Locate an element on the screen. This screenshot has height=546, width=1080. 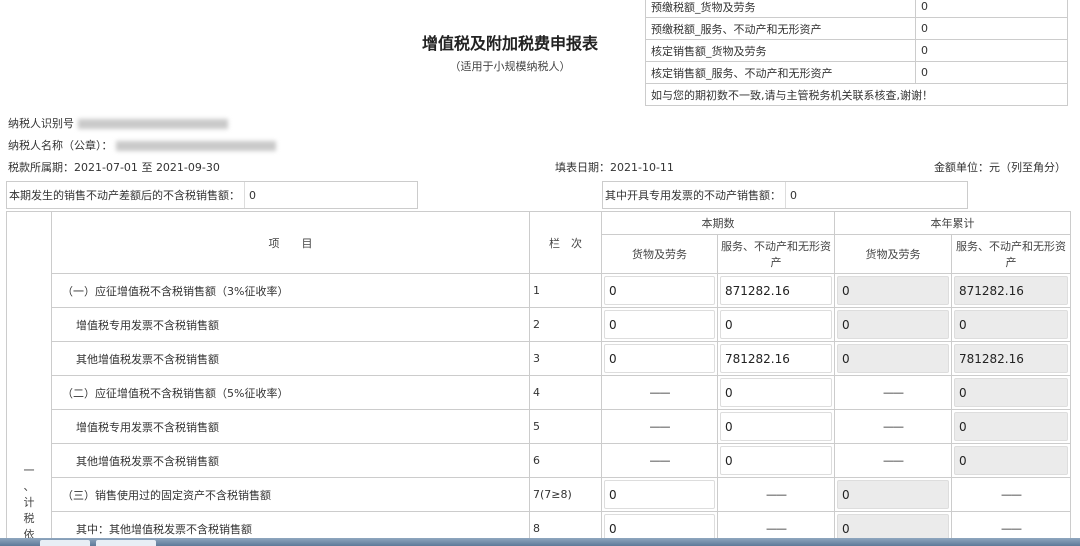
col-header-current-services: 服务、不动产和无形资产 is located at coordinates (776, 254).